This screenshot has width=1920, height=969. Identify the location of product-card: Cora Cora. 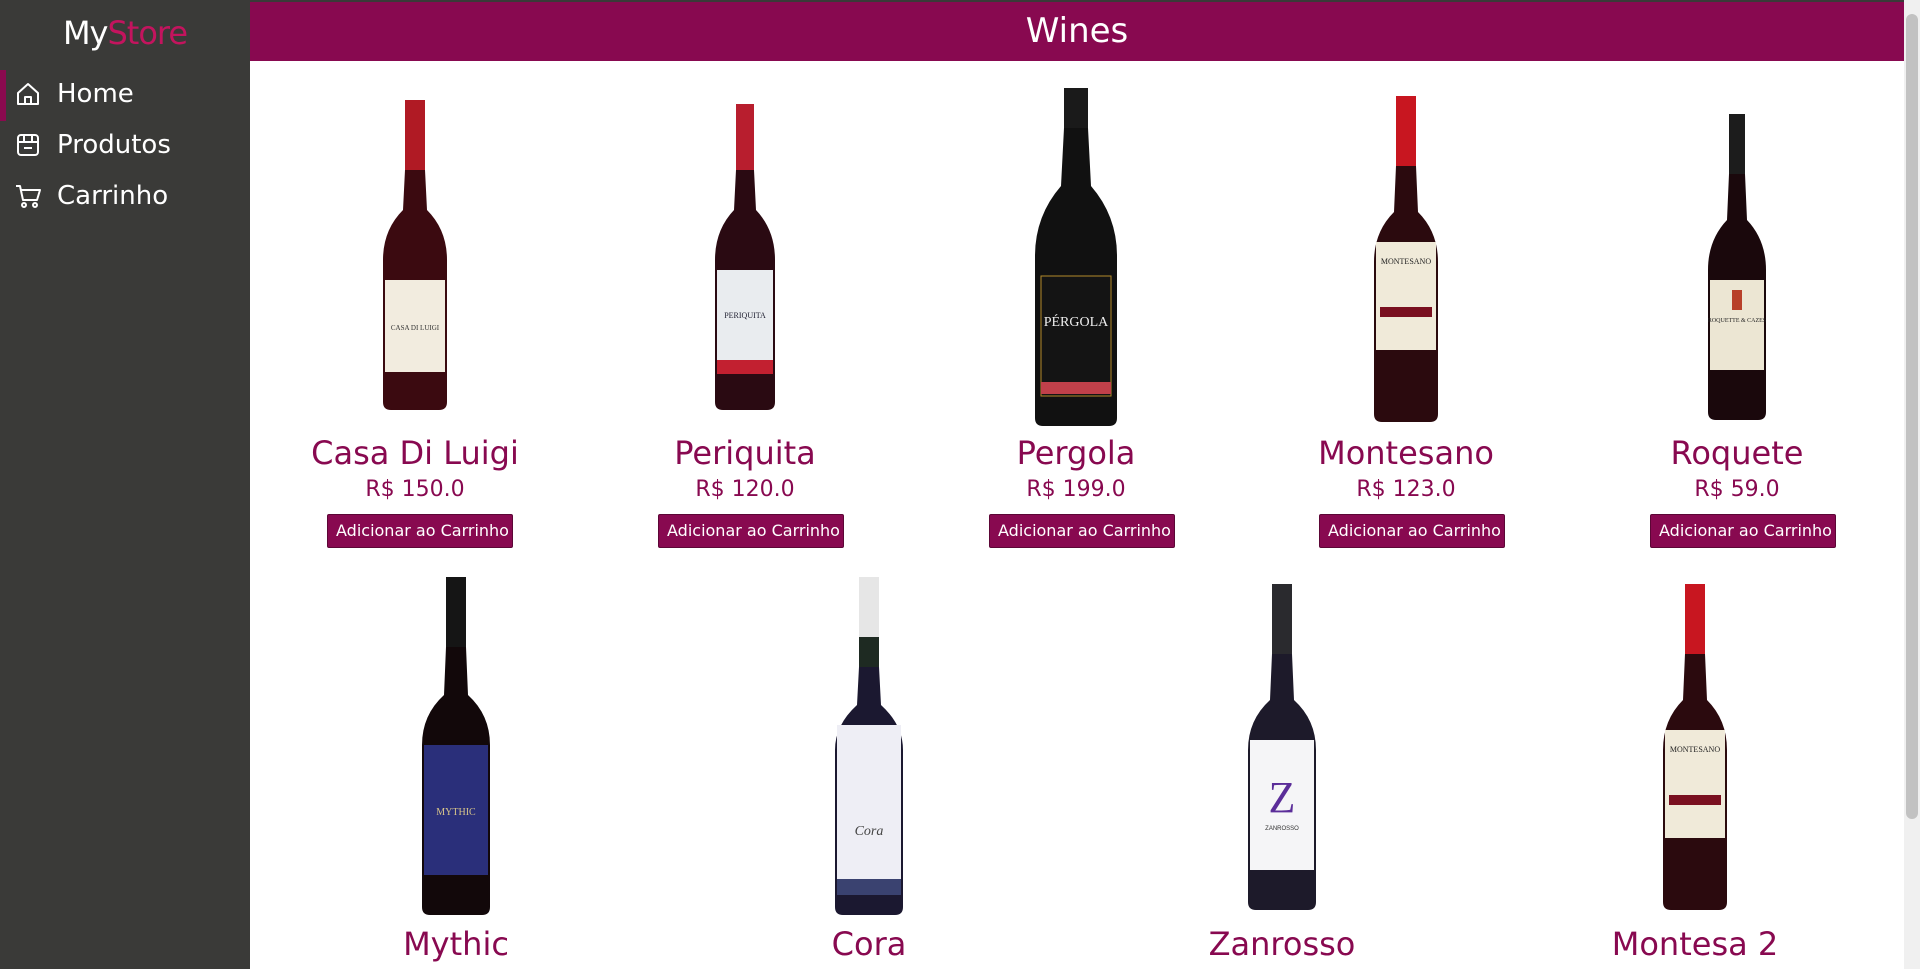
(869, 772).